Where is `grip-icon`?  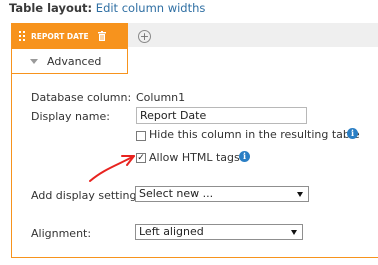 grip-icon is located at coordinates (22, 36).